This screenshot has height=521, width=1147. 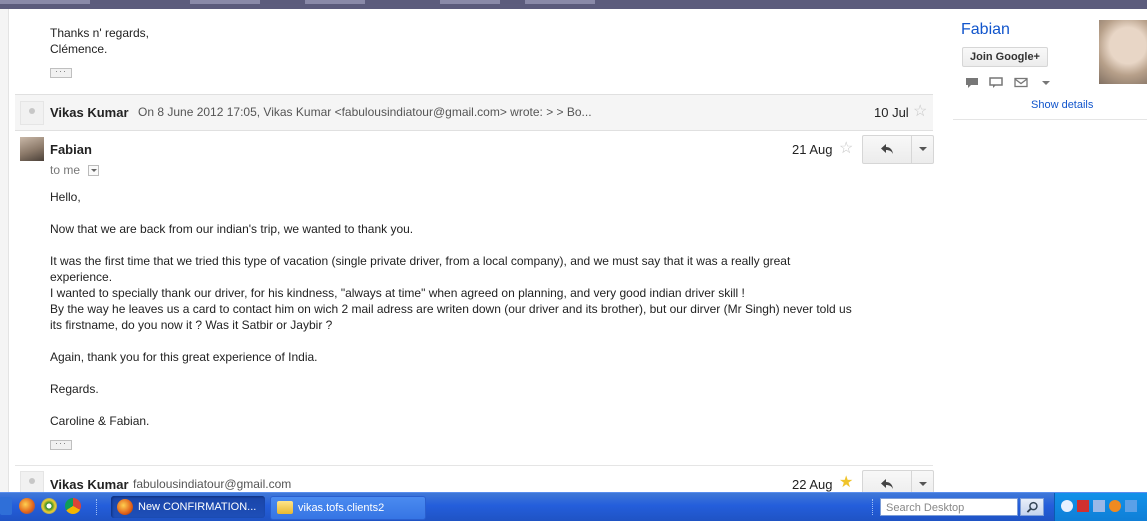 I want to click on folder-icon, so click(x=285, y=507).